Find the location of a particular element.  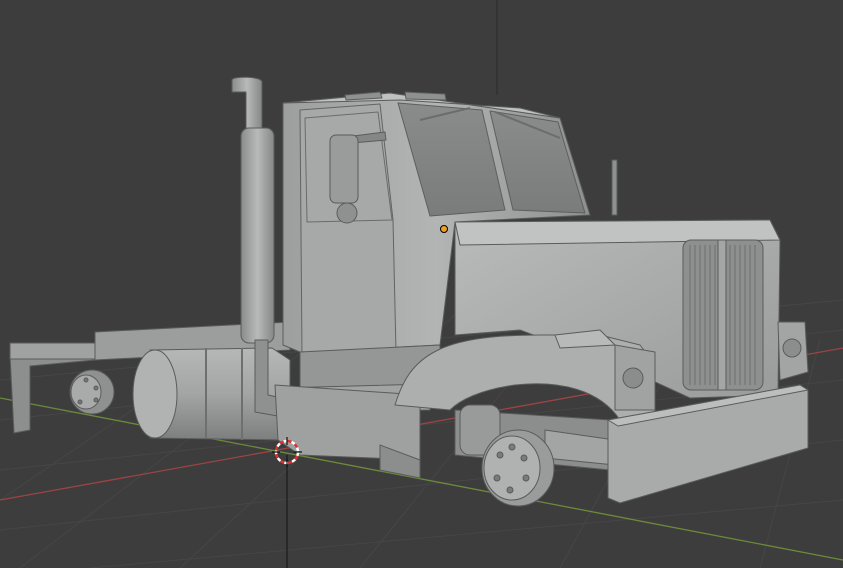

front-wheel-hub is located at coordinates (518, 468).